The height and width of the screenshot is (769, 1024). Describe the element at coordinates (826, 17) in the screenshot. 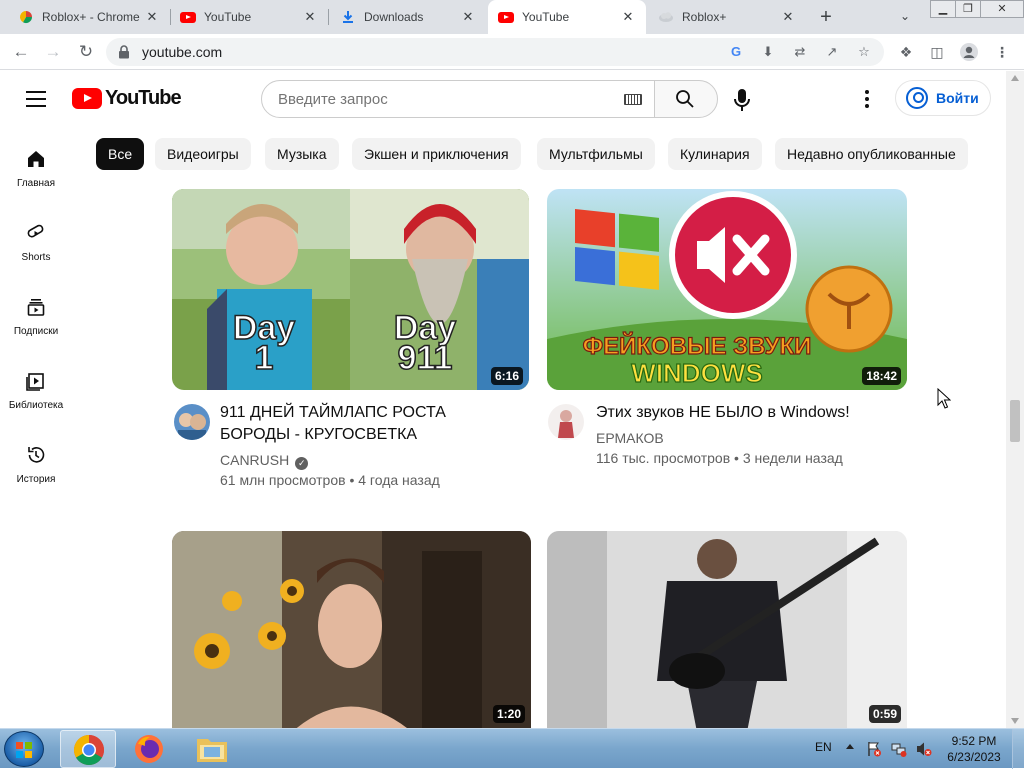

I see `new-tab-button: +` at that location.